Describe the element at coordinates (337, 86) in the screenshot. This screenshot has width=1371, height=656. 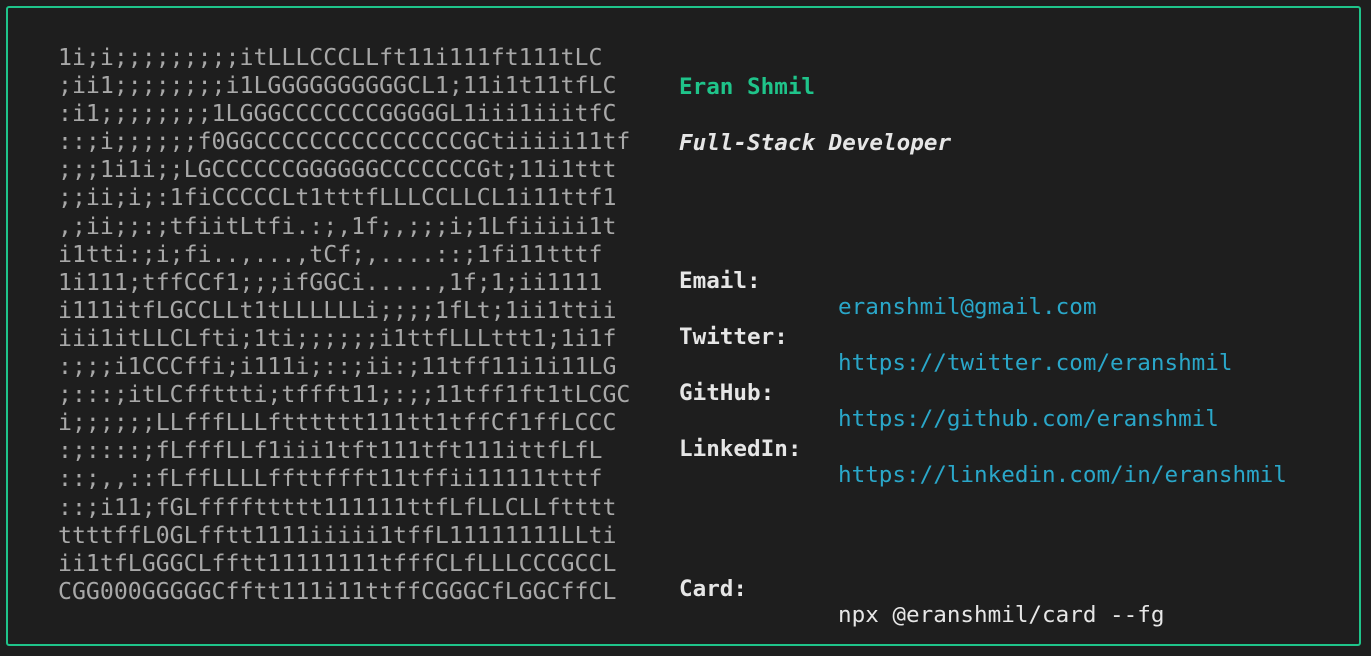
I see `ascii-line: ;ii1;;;;;;;;i1LGGGGGGGGGGCL1;11i1t11tfLC` at that location.